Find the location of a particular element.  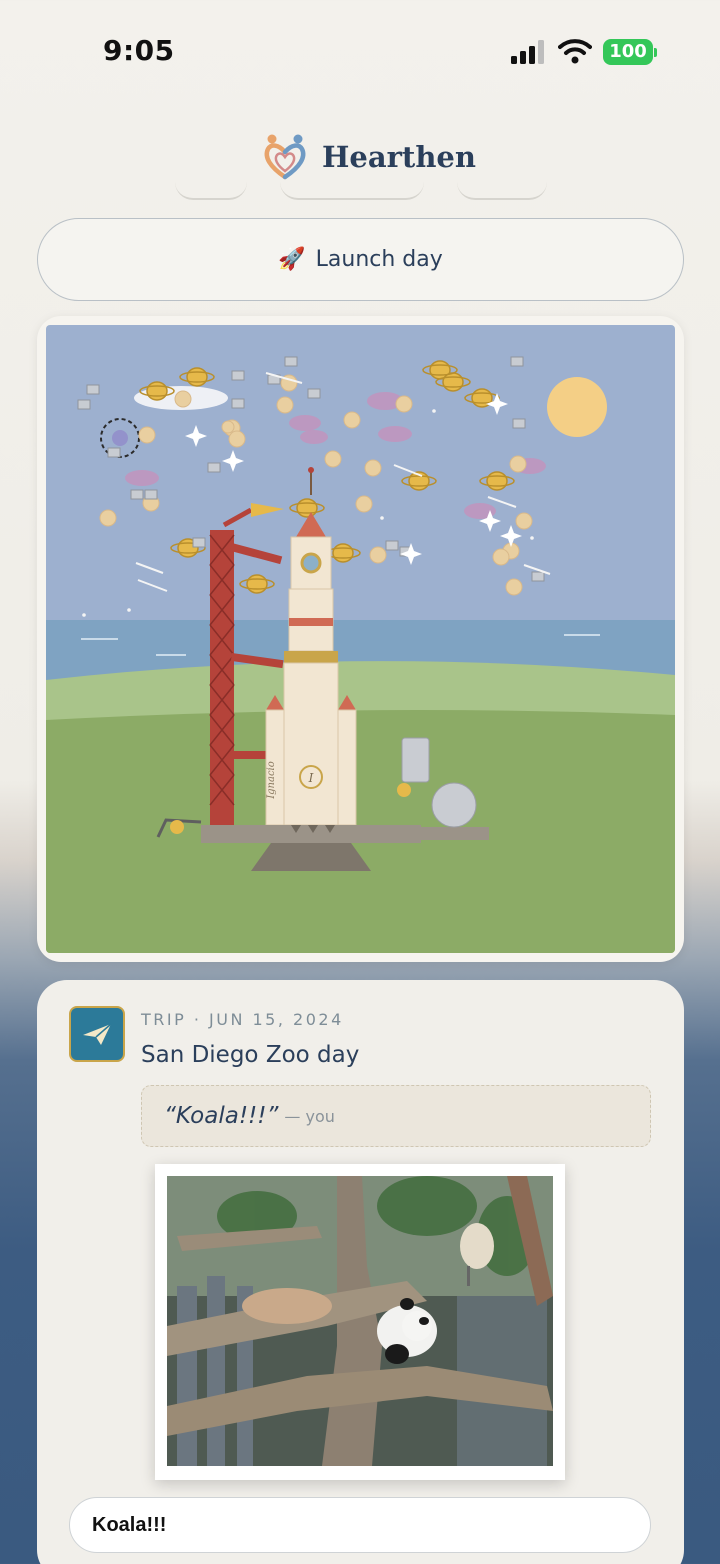

caption-field: Koala!!! is located at coordinates (360, 1525).